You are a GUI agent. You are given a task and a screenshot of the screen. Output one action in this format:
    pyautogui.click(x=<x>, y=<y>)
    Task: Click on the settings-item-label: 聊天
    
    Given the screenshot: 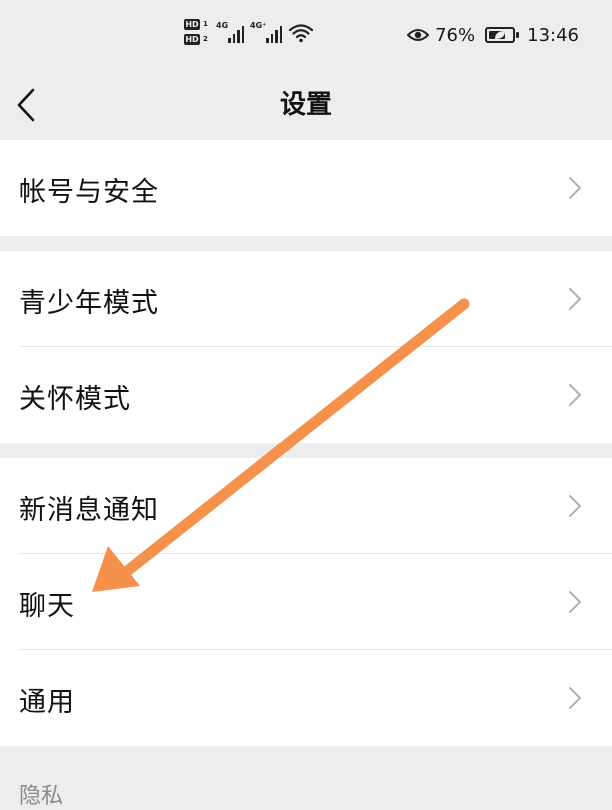 What is the action you would take?
    pyautogui.click(x=47, y=606)
    